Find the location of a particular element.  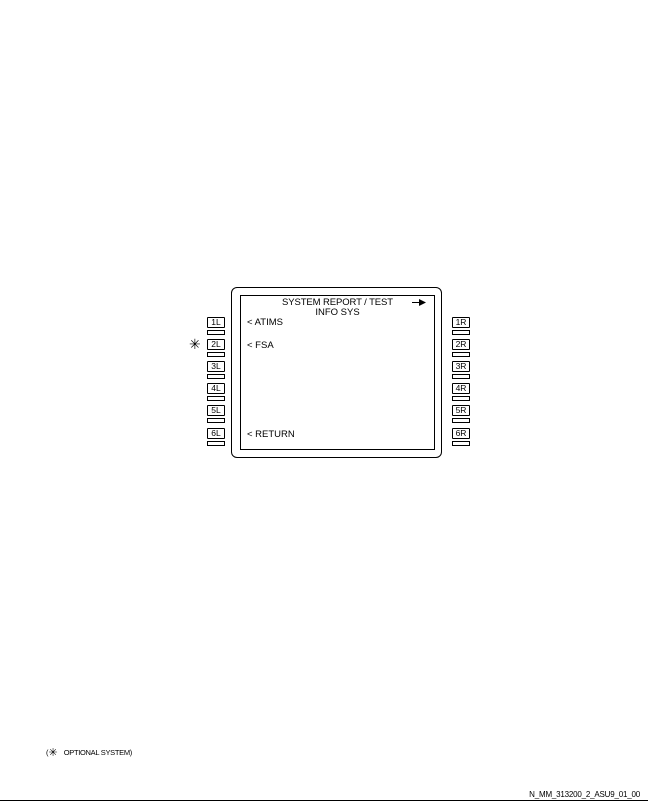

lsk-2l: 2L is located at coordinates (216, 344).